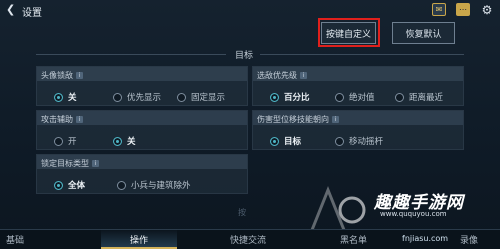  I want to click on option-avatar-lock-off: 关, so click(65, 97).